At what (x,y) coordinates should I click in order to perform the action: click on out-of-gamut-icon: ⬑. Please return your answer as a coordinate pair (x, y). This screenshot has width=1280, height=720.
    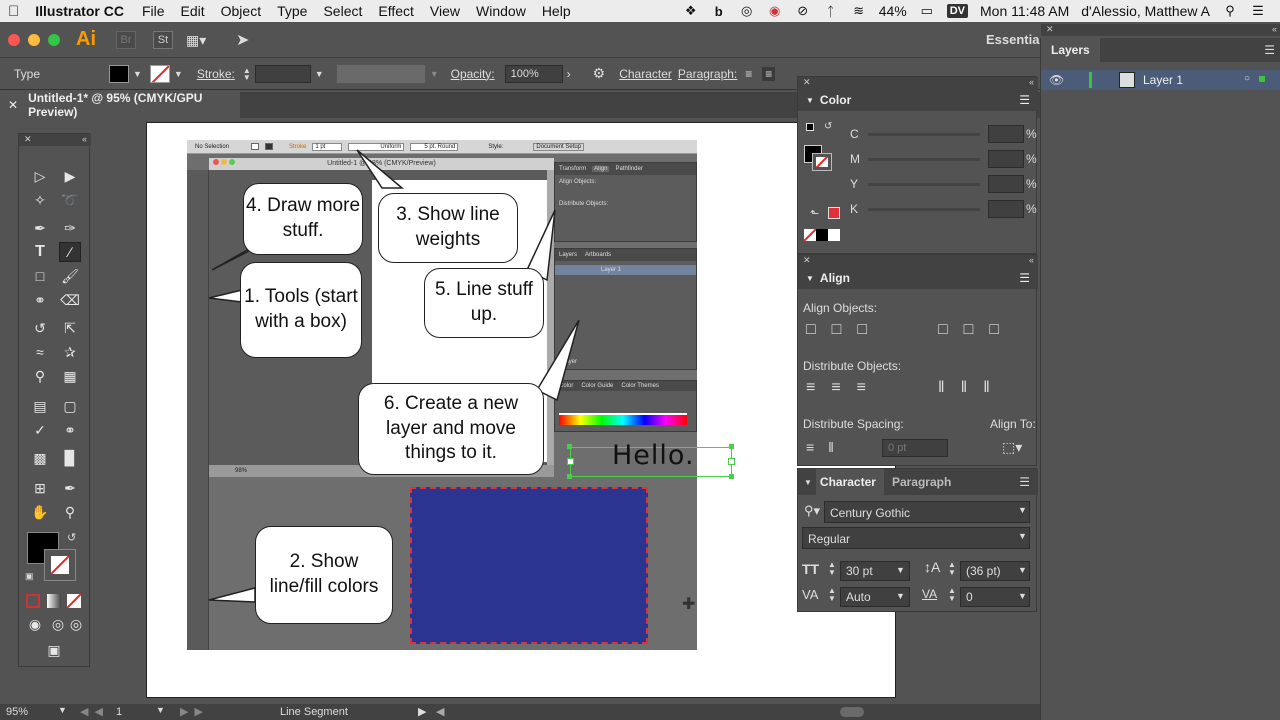
    Looking at the image, I should click on (814, 213).